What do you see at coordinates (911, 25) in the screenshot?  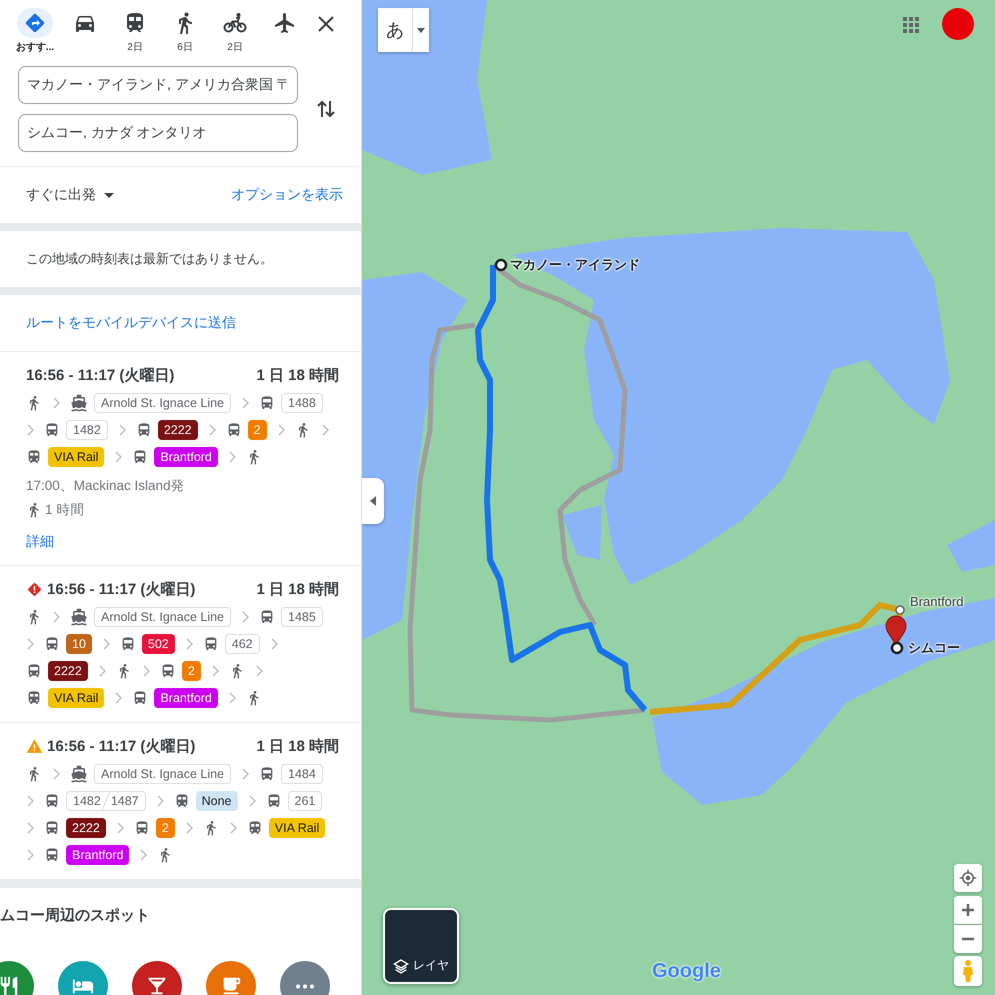 I see `apps-grid-icon` at bounding box center [911, 25].